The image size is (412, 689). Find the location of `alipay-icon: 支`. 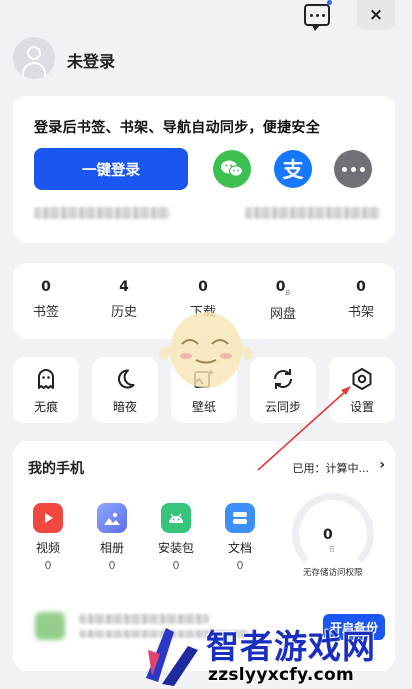

alipay-icon: 支 is located at coordinates (293, 170).